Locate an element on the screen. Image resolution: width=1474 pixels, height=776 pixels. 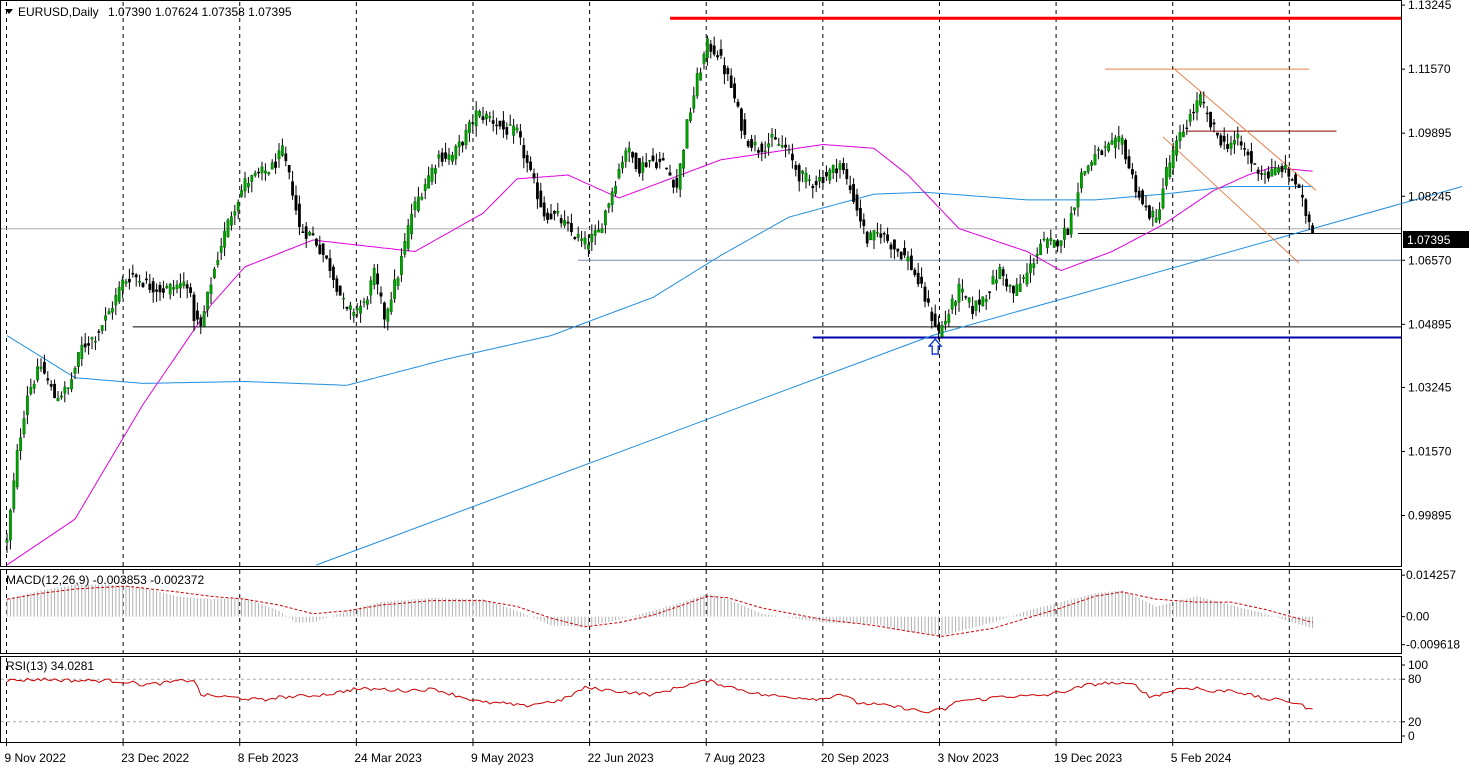
channel-line is located at coordinates (1244, 129).